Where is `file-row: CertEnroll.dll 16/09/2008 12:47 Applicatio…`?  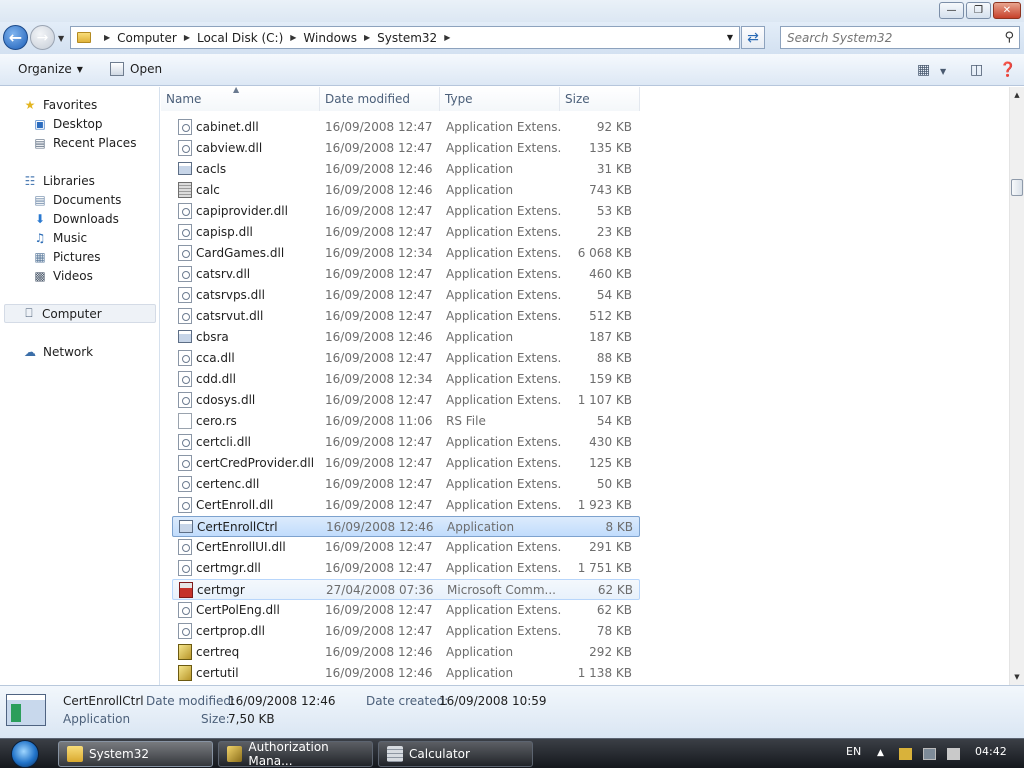
file-row: CertEnroll.dll 16/09/2008 12:47 Applicatio… is located at coordinates (406, 505).